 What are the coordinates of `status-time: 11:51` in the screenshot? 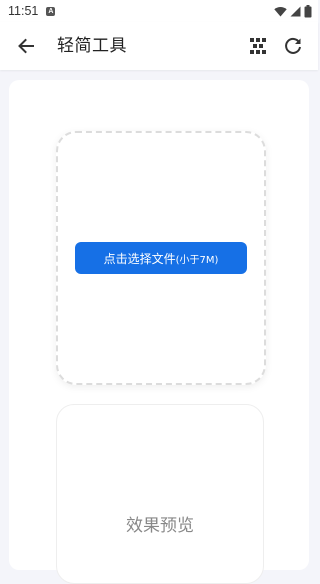 It's located at (23, 11).